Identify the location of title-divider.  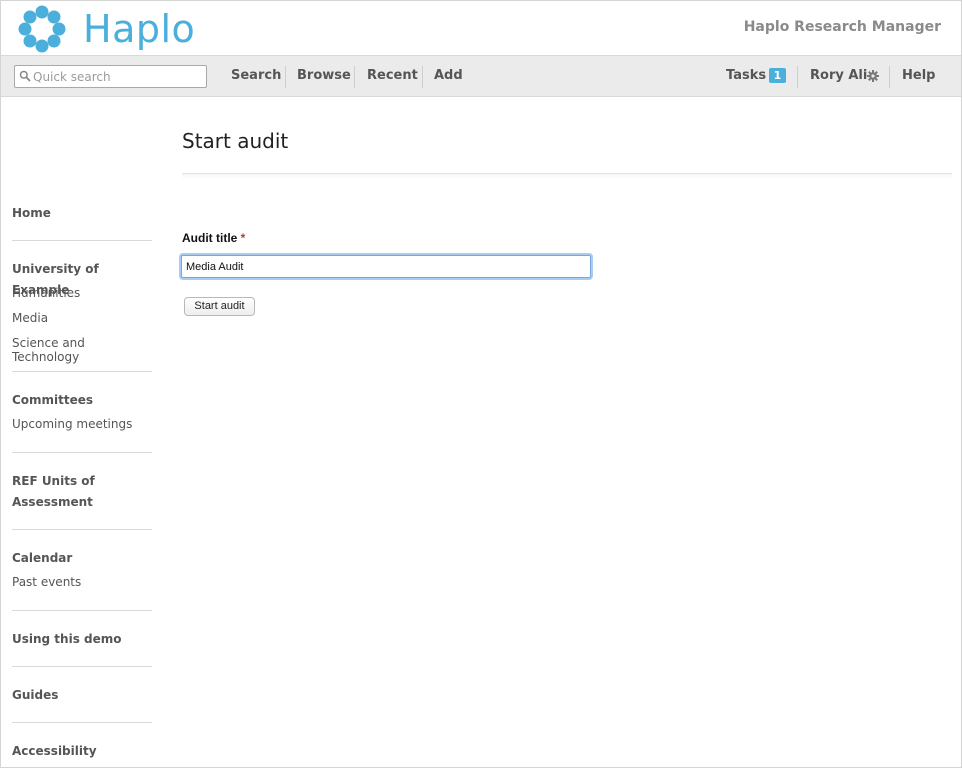
(567, 176).